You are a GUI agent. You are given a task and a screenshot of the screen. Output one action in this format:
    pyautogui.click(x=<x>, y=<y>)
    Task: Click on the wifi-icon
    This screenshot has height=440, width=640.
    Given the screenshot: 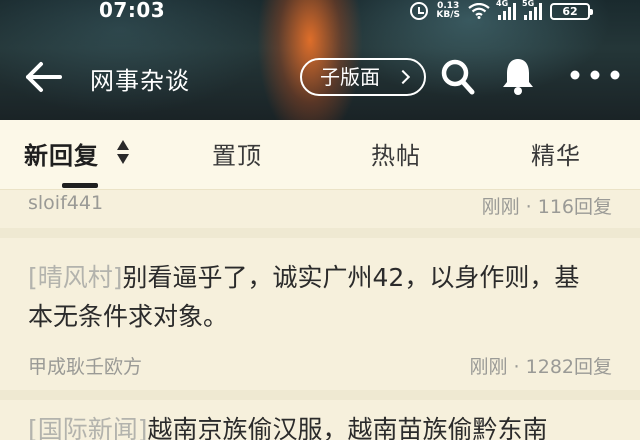 What is the action you would take?
    pyautogui.click(x=479, y=11)
    